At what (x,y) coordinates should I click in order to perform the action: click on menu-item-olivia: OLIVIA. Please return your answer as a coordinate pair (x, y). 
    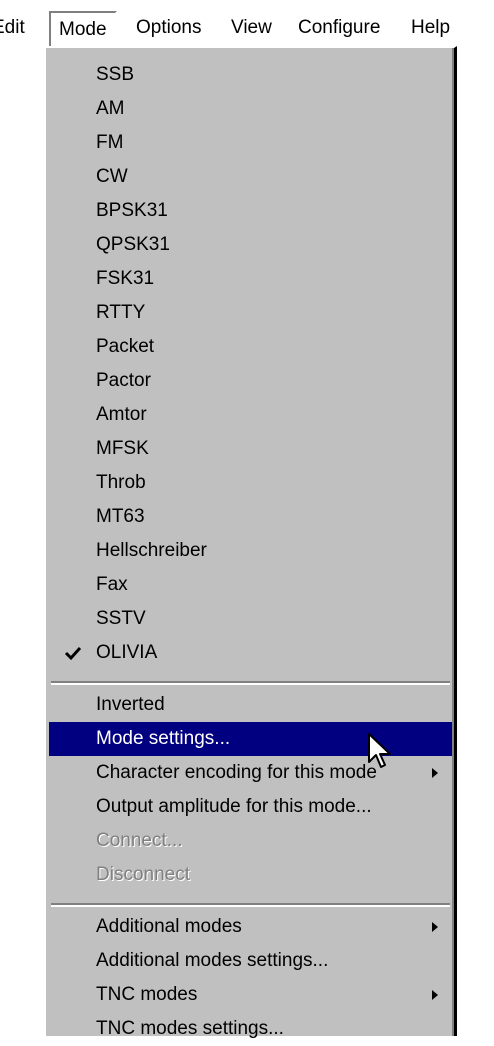
    Looking at the image, I should click on (250, 653).